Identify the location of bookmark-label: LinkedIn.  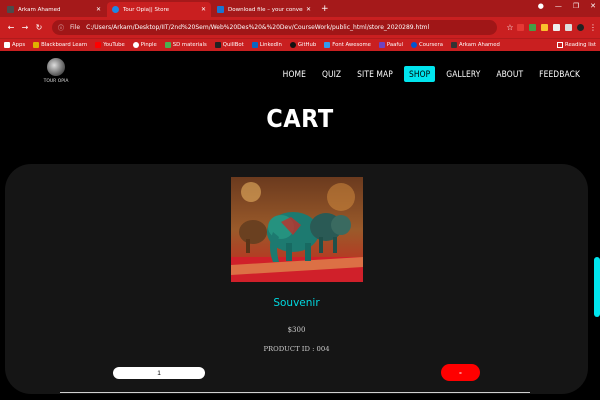
(270, 45).